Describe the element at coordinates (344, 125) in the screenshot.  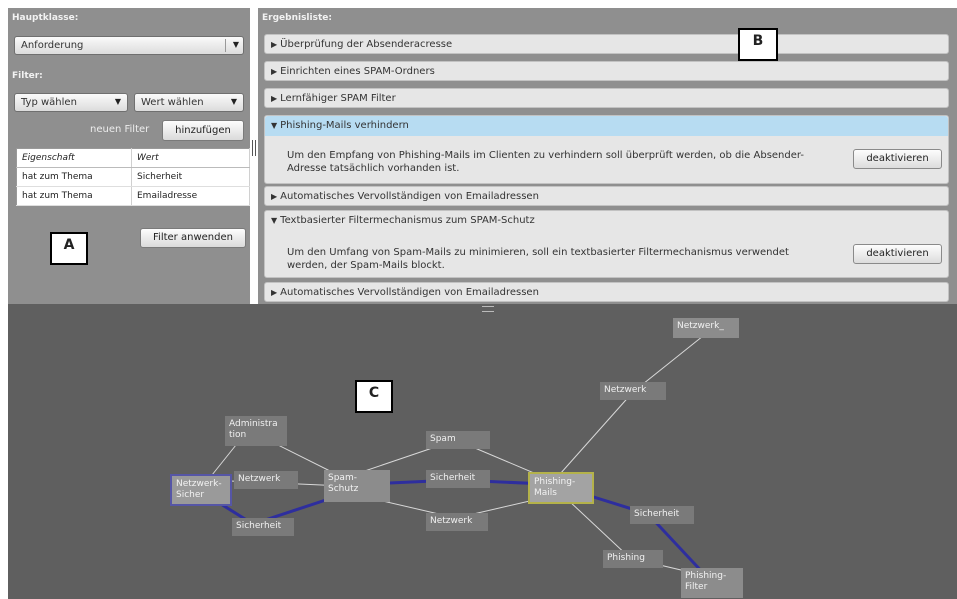
I see `result-title: Phishing-Mails verhindern` at that location.